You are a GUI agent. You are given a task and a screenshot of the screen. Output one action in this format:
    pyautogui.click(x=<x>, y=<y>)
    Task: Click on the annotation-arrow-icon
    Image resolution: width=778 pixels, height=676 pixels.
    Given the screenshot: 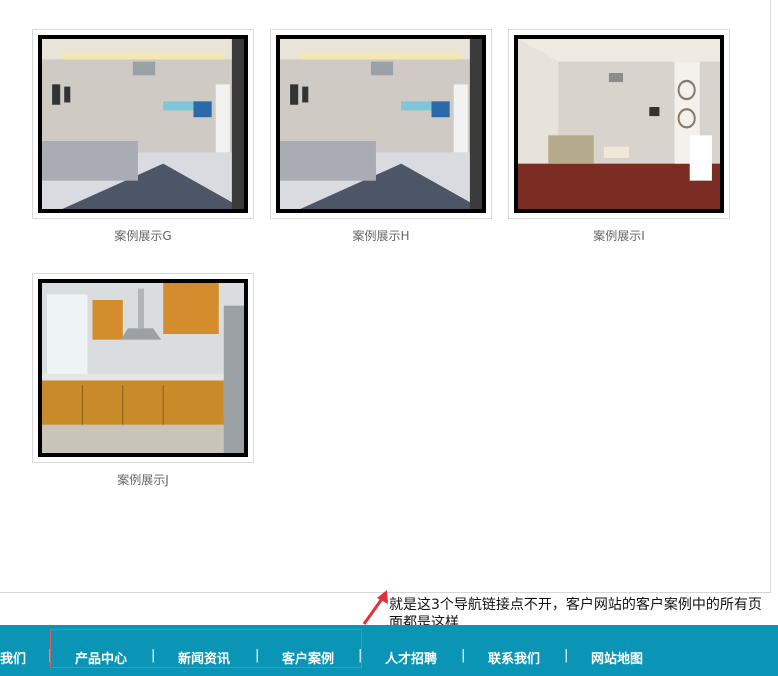 What is the action you would take?
    pyautogui.click(x=375, y=607)
    